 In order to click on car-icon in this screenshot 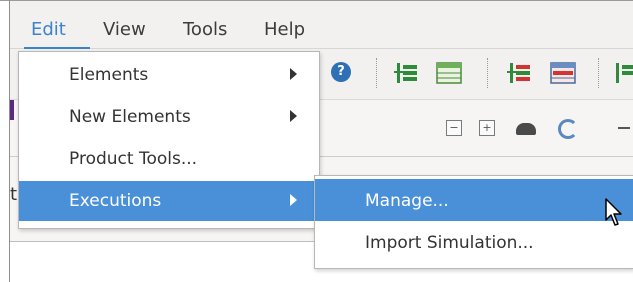, I will do `click(526, 129)`.